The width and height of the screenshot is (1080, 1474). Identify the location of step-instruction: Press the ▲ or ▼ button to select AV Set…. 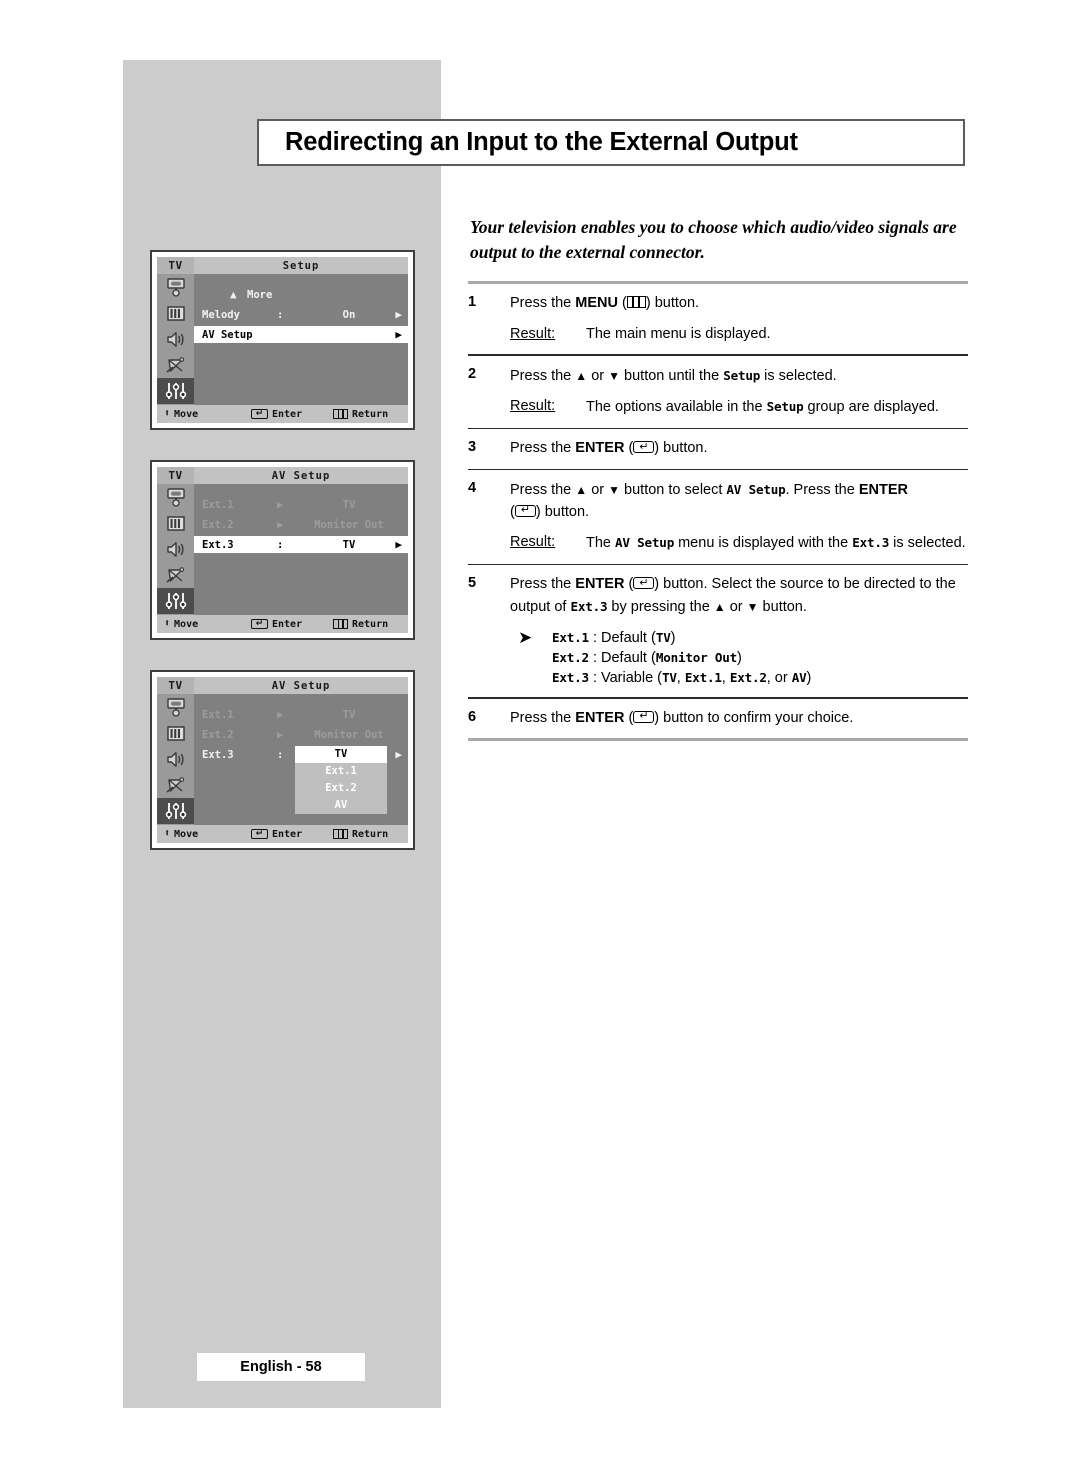
(709, 501).